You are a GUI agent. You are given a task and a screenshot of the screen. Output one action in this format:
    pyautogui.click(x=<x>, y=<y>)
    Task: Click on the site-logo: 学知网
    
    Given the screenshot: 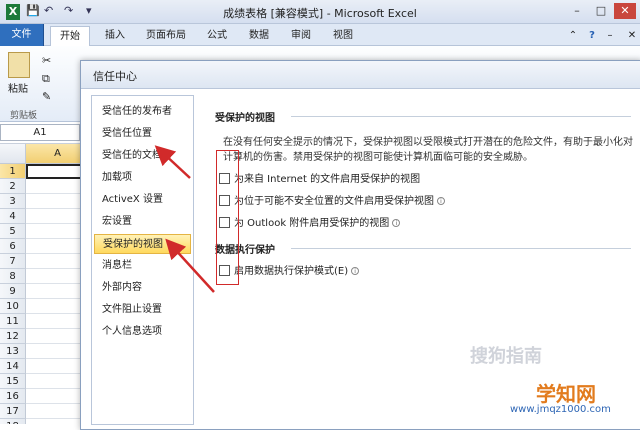 What is the action you would take?
    pyautogui.click(x=566, y=394)
    